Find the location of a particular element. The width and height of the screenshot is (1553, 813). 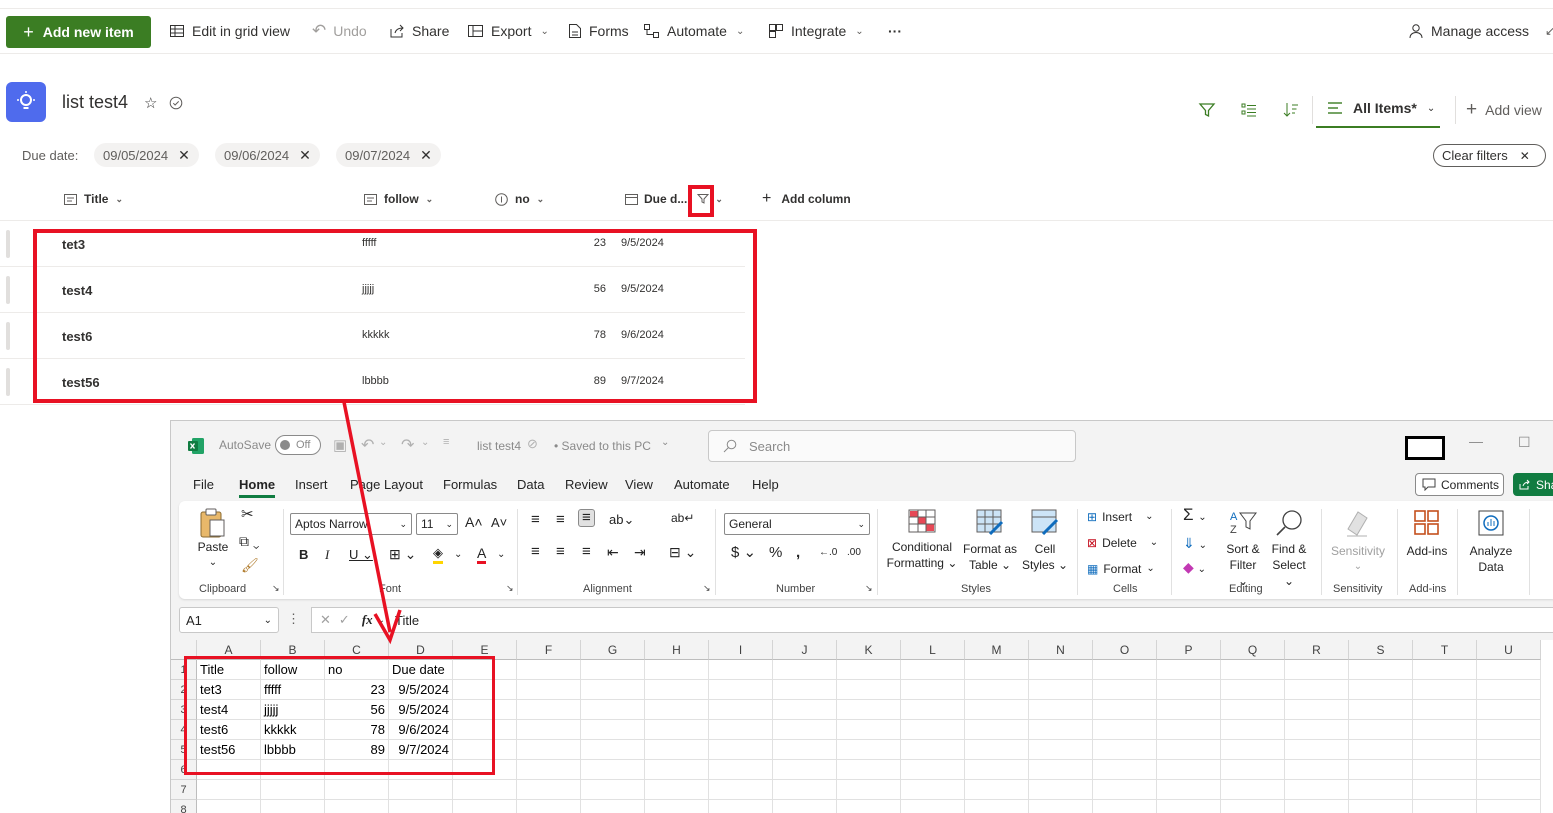

undo-button: ↶ Undo is located at coordinates (339, 31).